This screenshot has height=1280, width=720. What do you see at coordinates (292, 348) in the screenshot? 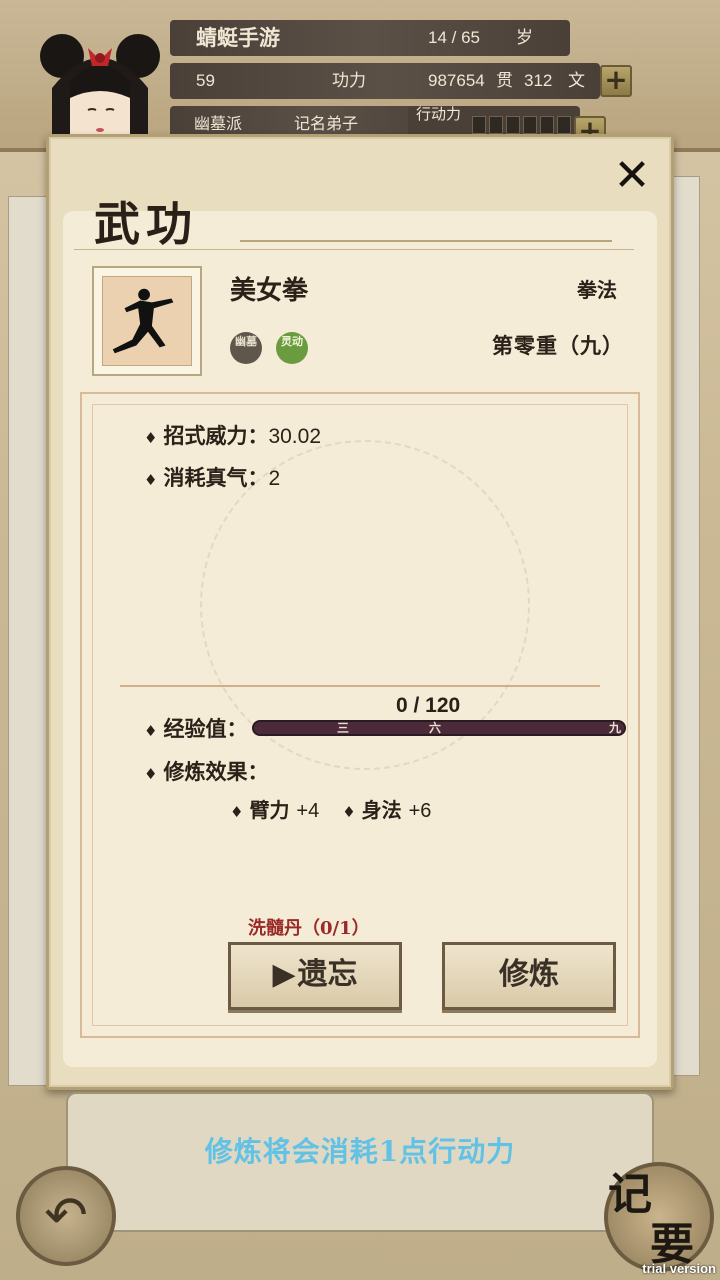
I see `agile-seal-badge: 灵动` at bounding box center [292, 348].